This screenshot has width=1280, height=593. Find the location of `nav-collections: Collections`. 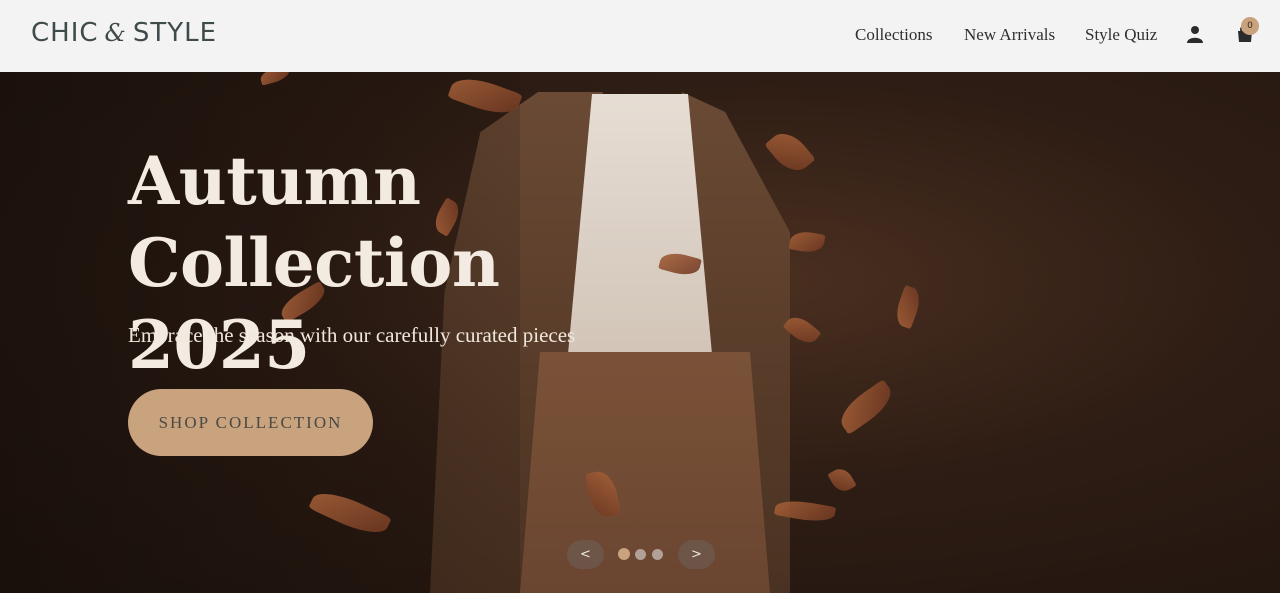

nav-collections: Collections is located at coordinates (893, 35).